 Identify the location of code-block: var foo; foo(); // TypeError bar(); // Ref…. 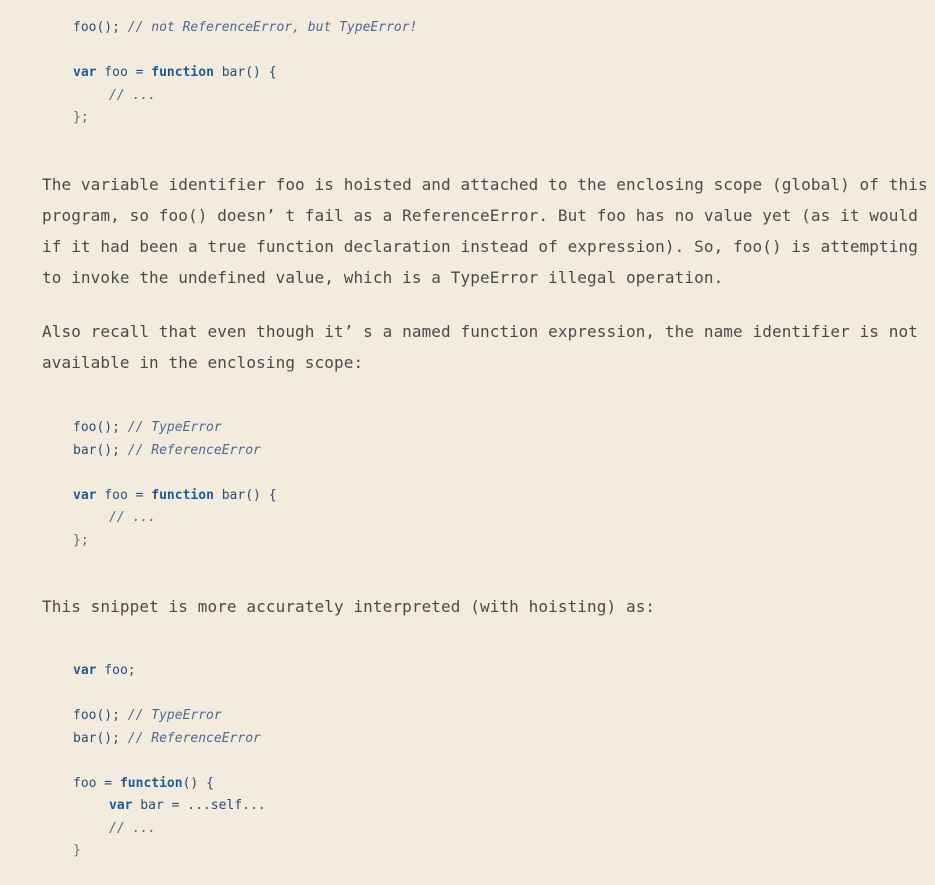
(169, 761).